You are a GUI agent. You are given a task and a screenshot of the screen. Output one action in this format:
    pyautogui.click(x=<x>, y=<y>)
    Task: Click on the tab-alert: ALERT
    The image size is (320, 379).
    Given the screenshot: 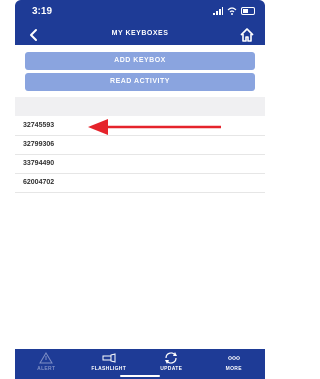 What is the action you would take?
    pyautogui.click(x=46, y=364)
    